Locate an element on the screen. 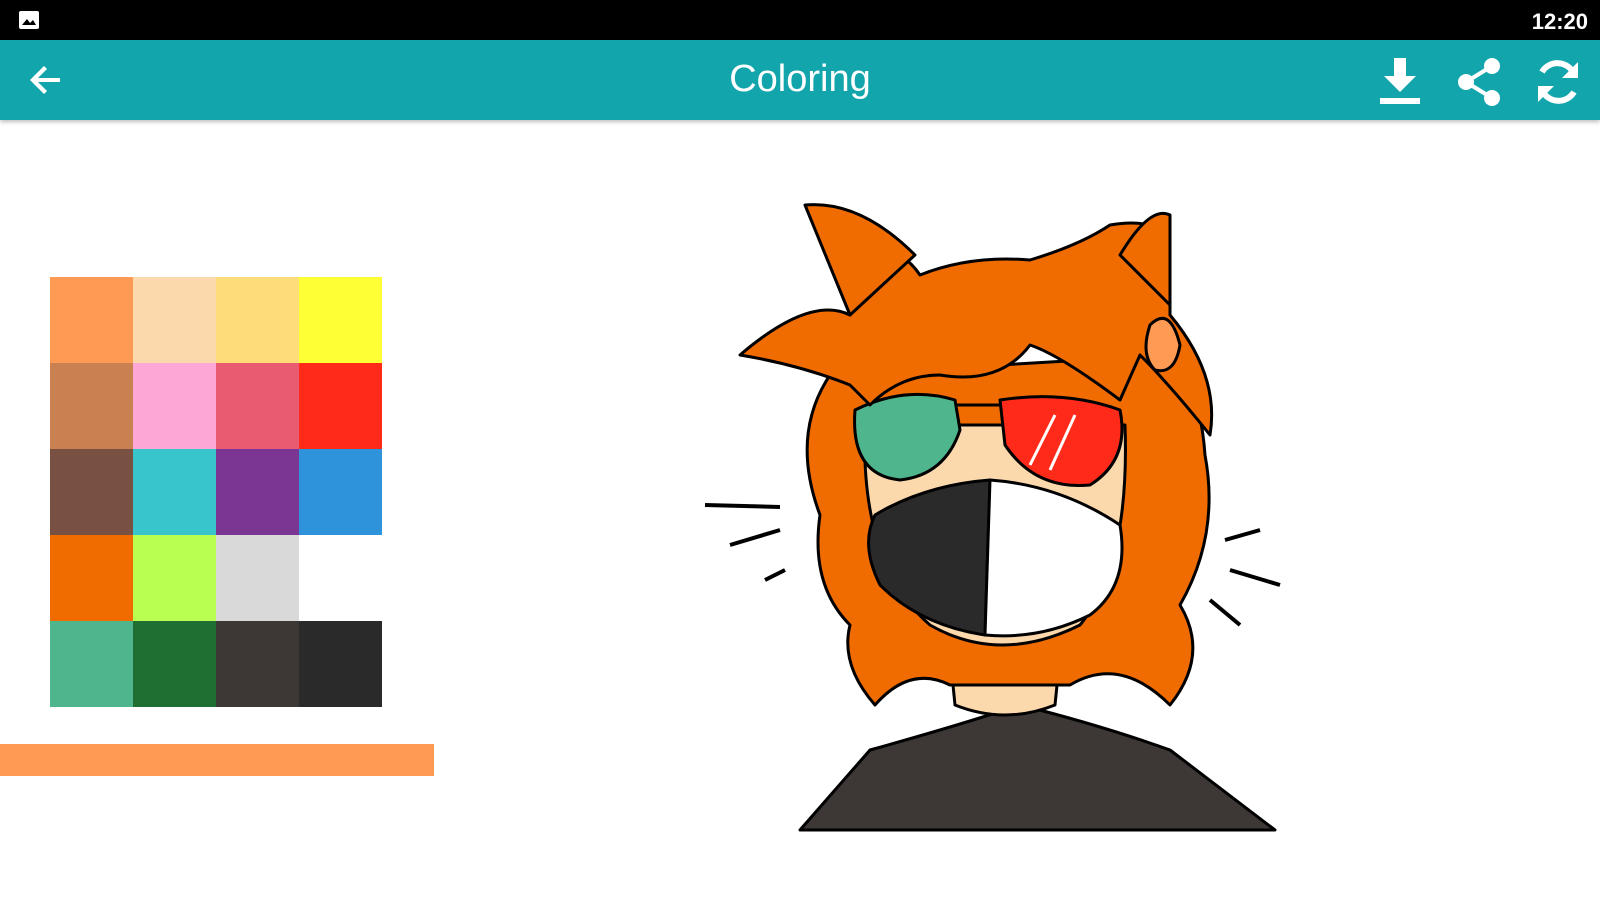  app-bar: Coloring is located at coordinates (800, 80).